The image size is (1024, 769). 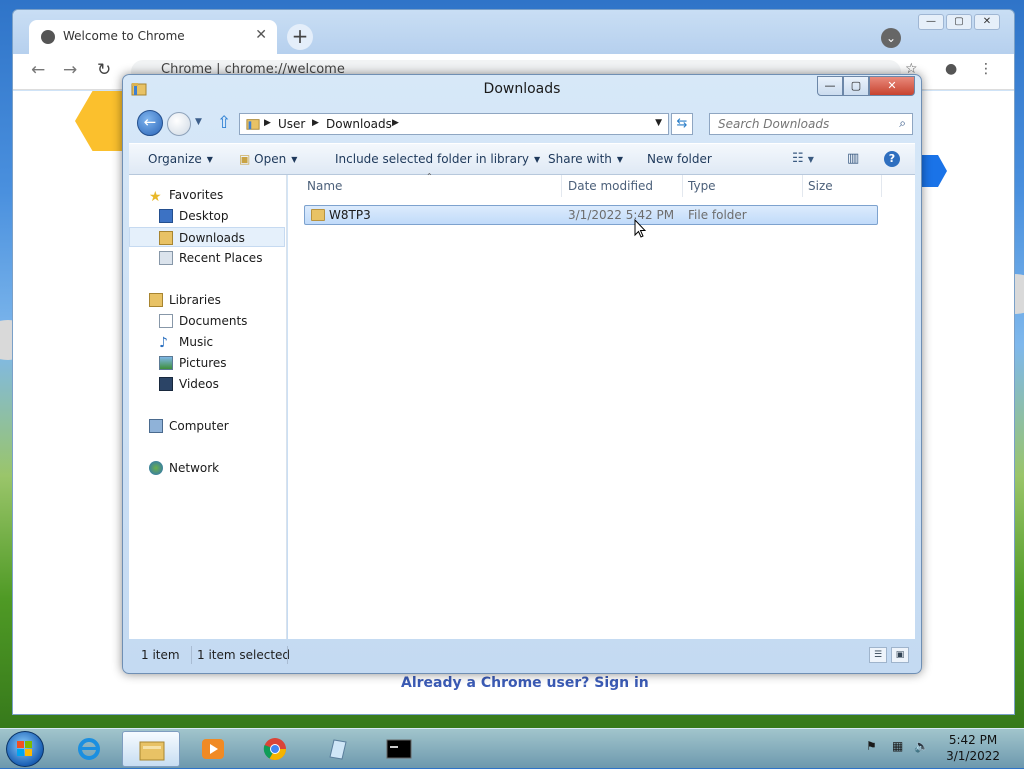 I want to click on address-dropdown-icon: ▼, so click(x=658, y=123).